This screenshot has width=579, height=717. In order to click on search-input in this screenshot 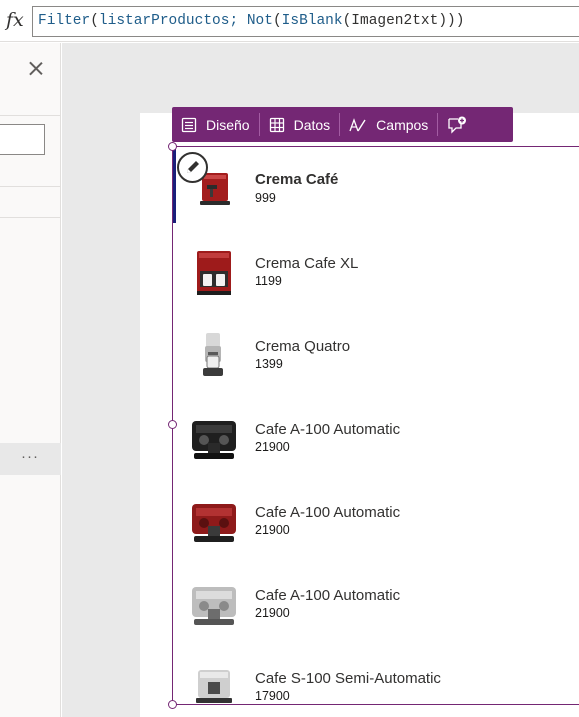, I will do `click(22, 139)`.